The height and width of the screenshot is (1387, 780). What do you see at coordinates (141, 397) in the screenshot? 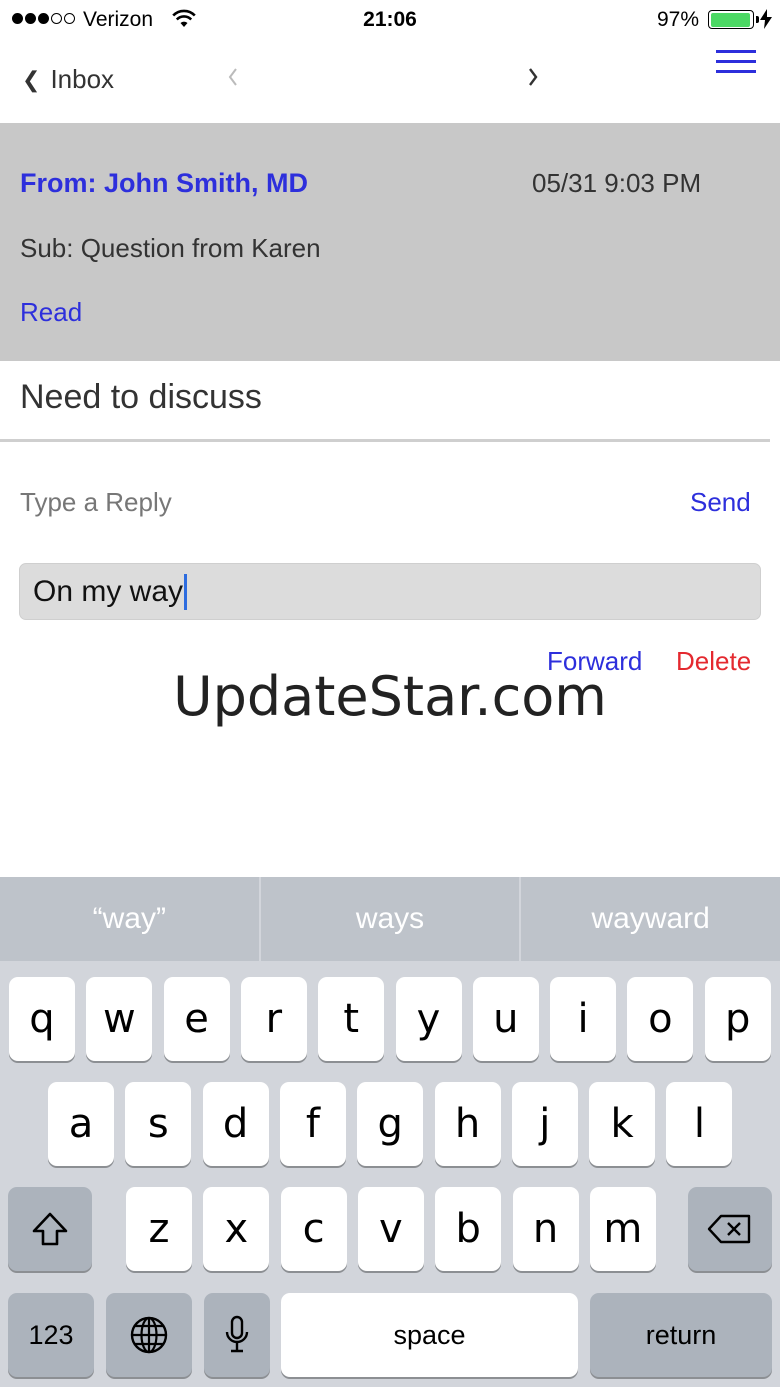
I see `message-body: Need to discuss` at bounding box center [141, 397].